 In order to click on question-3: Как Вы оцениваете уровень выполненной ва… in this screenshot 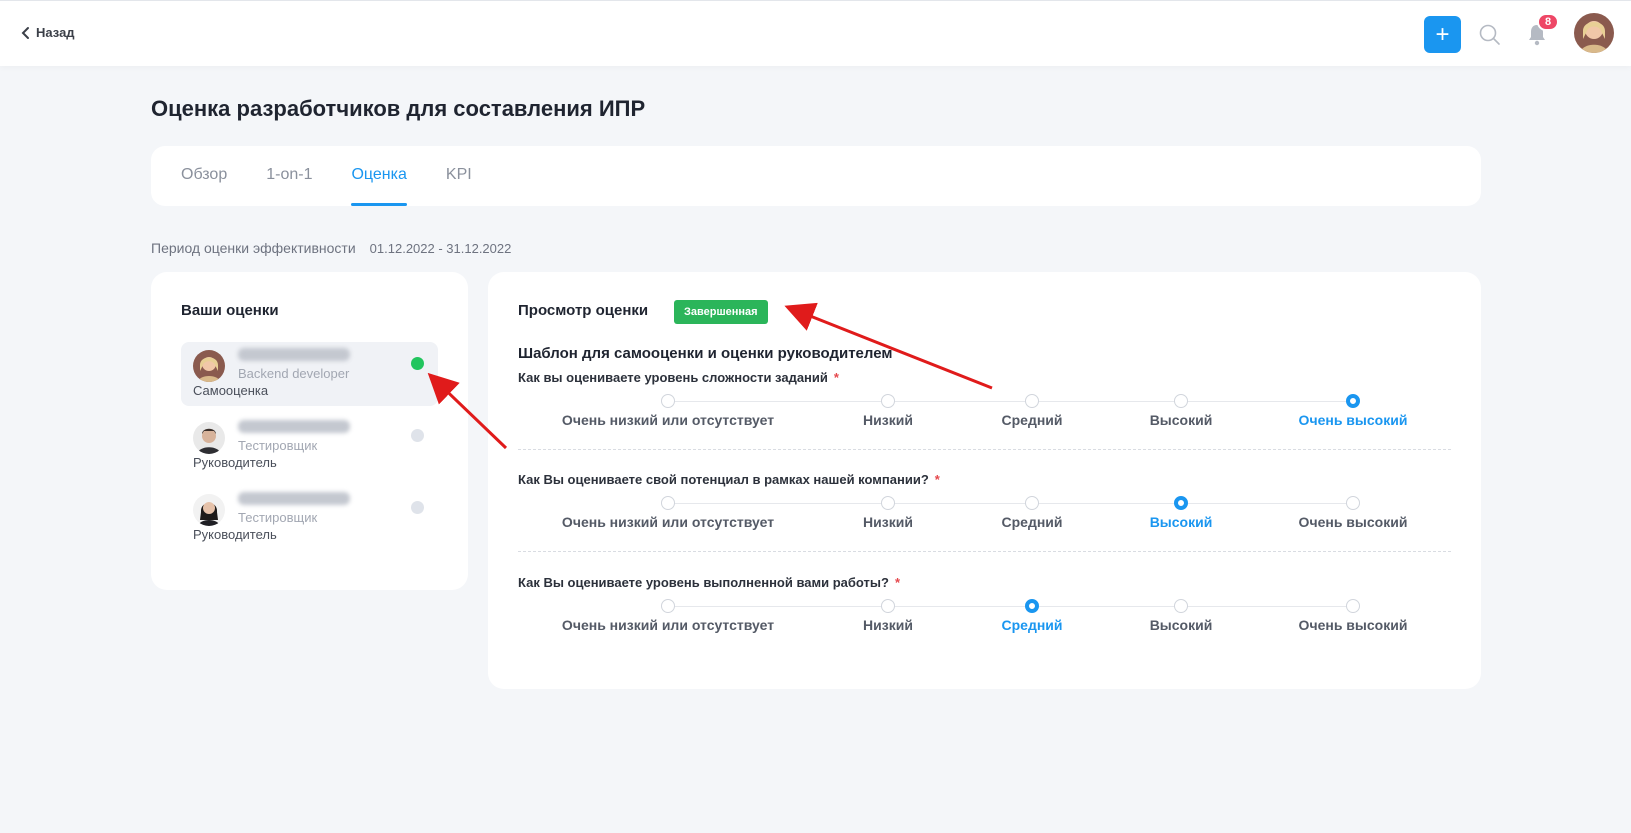, I will do `click(984, 627)`.